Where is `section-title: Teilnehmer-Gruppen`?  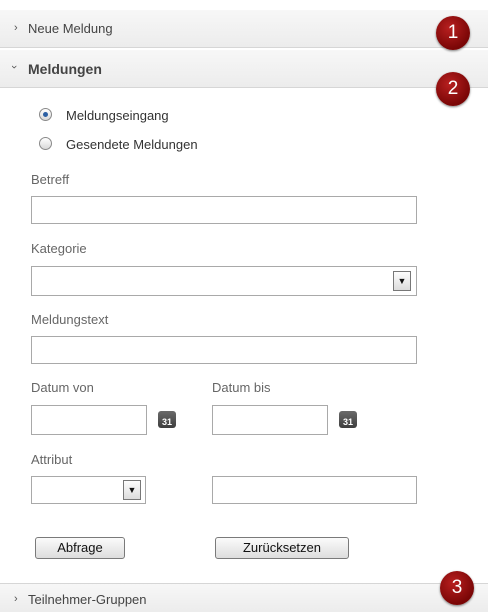
section-title: Teilnehmer-Gruppen is located at coordinates (87, 599).